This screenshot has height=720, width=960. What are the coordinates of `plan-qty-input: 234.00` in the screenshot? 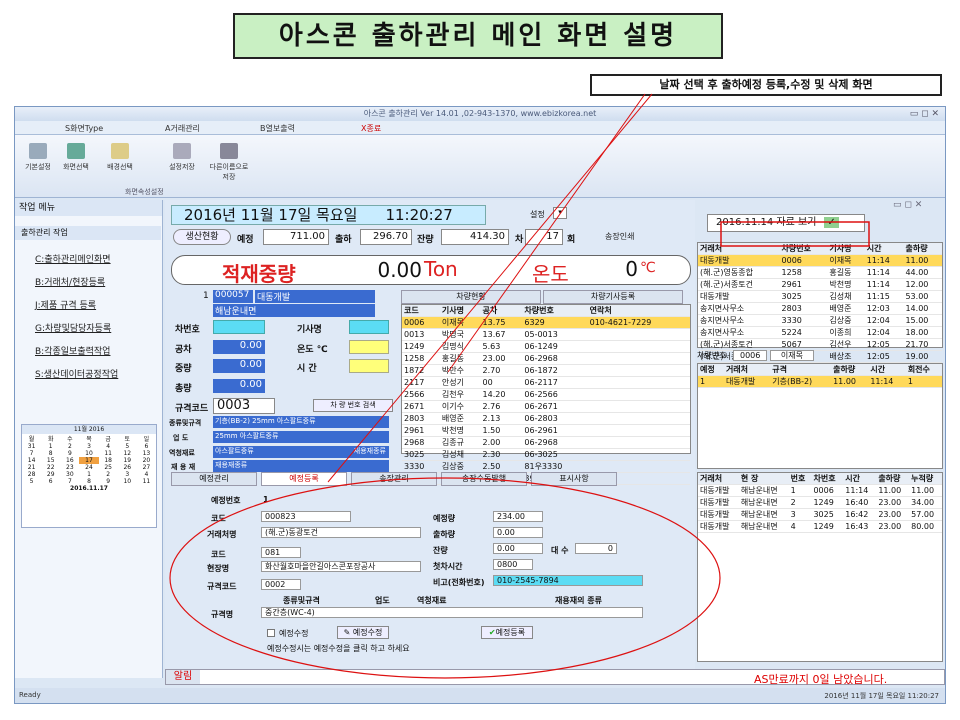 It's located at (518, 516).